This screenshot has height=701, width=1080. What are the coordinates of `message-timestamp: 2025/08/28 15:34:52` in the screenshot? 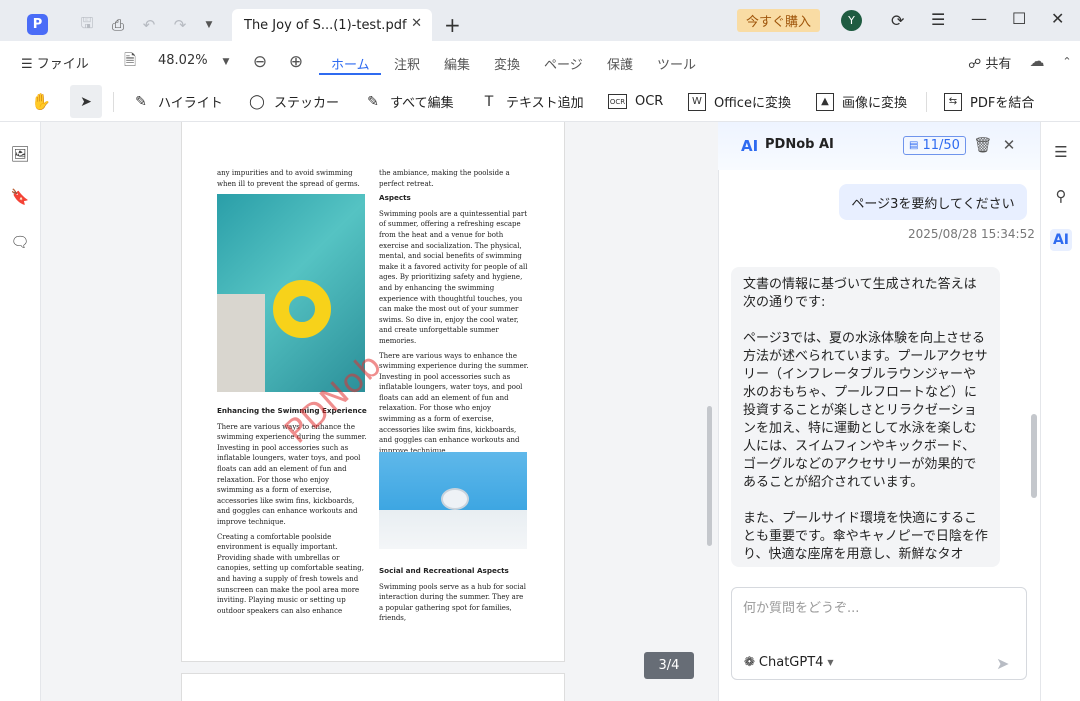 It's located at (971, 234).